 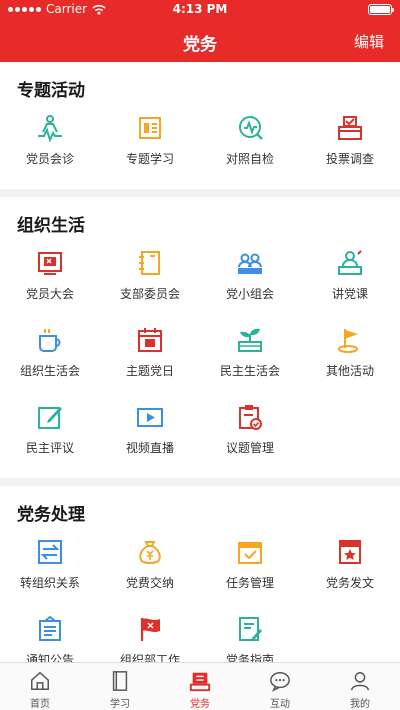 I want to click on feature-item: 民主评议, so click(x=50, y=435).